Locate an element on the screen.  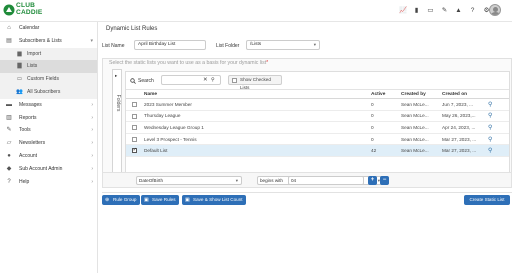
save-icon: ▣ is located at coordinates (146, 200).